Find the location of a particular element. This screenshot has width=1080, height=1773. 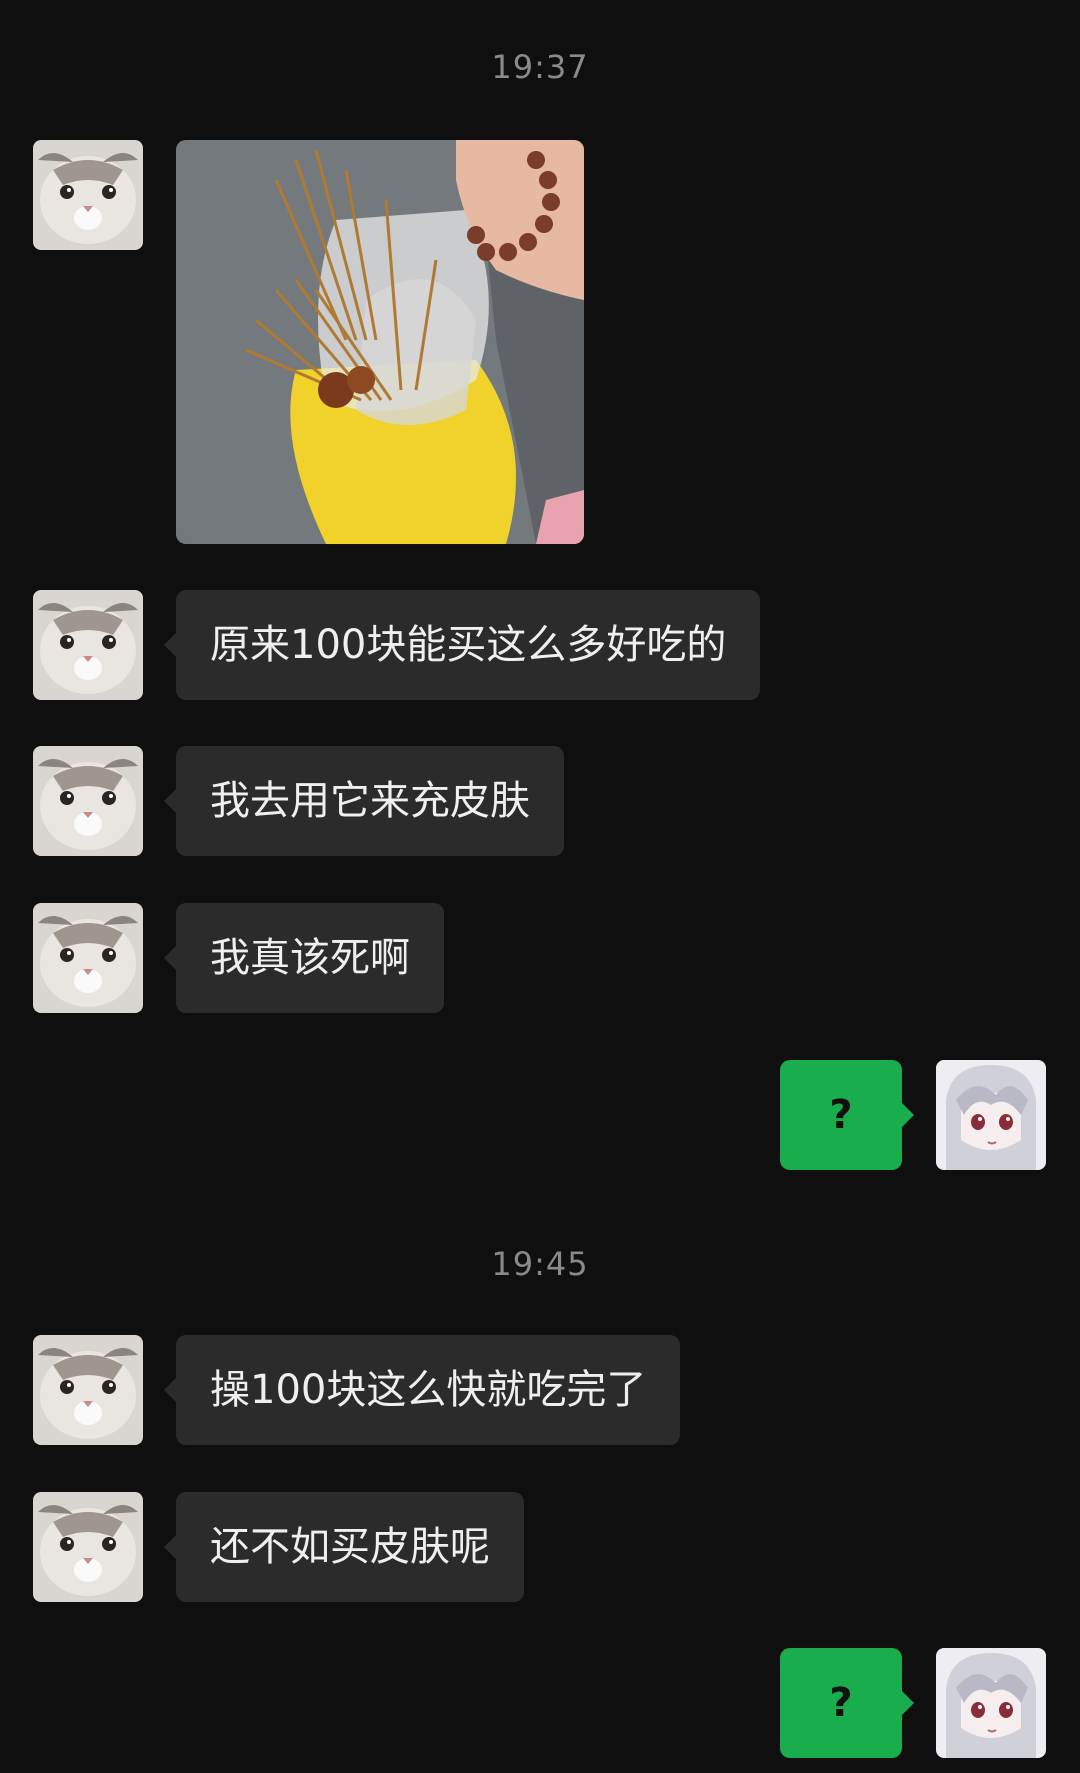

message-bubble: 操100块这么快就吃完了 is located at coordinates (422, 1390).